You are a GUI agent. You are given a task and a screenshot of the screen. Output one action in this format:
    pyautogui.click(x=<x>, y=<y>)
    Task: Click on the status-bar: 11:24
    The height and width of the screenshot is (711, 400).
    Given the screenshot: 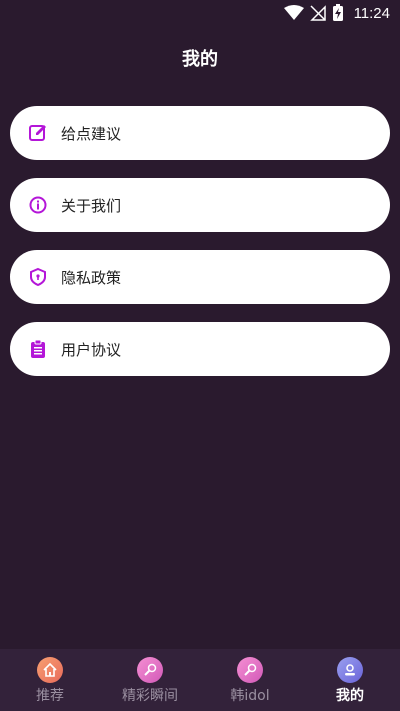 What is the action you would take?
    pyautogui.click(x=200, y=13)
    